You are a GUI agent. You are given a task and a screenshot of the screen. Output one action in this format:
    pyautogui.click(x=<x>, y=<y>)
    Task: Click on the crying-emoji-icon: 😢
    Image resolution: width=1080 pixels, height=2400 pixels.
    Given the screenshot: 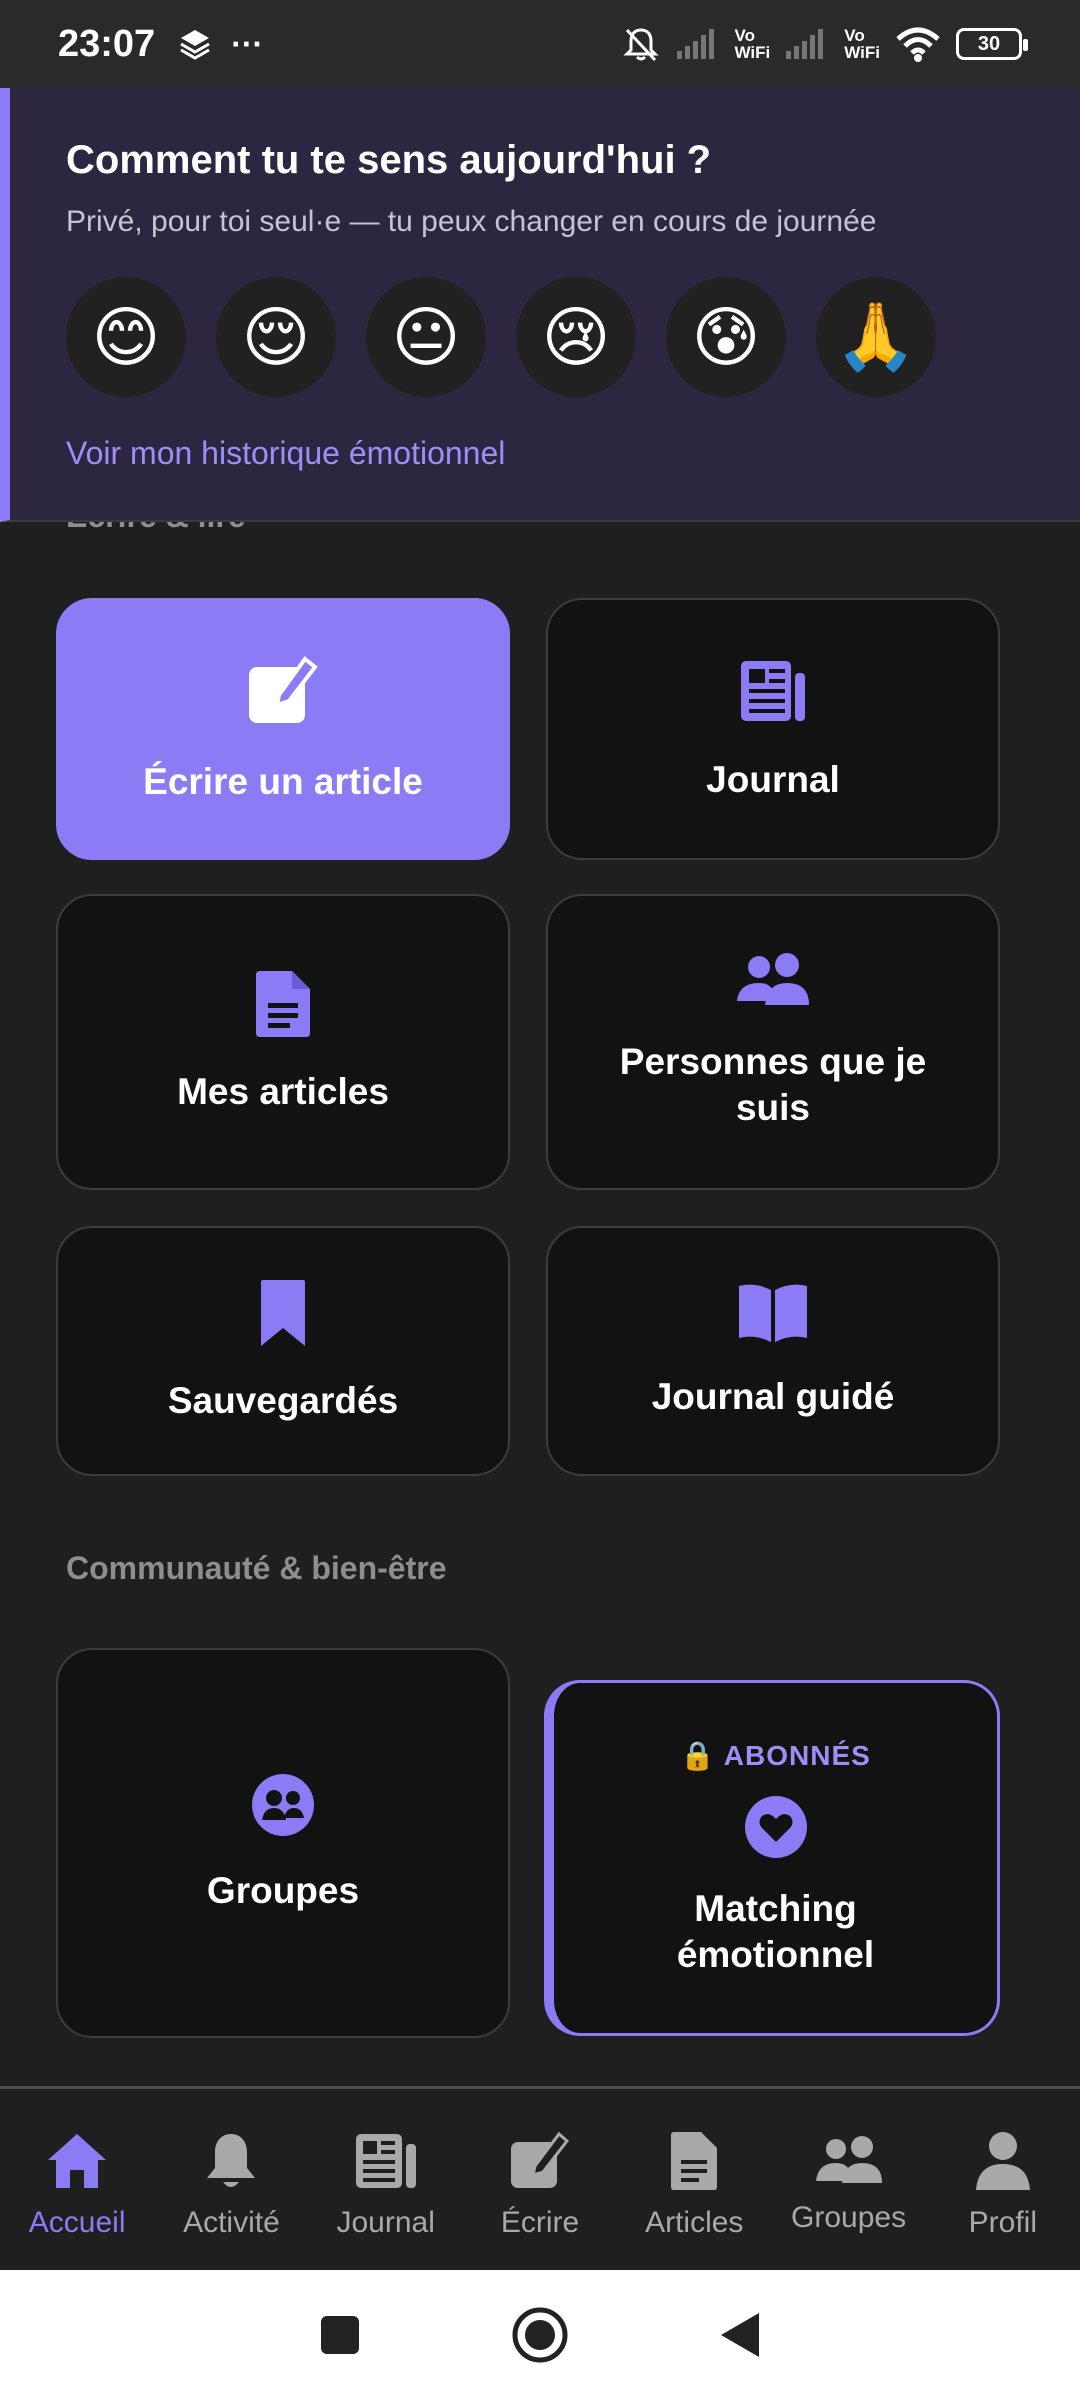 What is the action you would take?
    pyautogui.click(x=576, y=337)
    